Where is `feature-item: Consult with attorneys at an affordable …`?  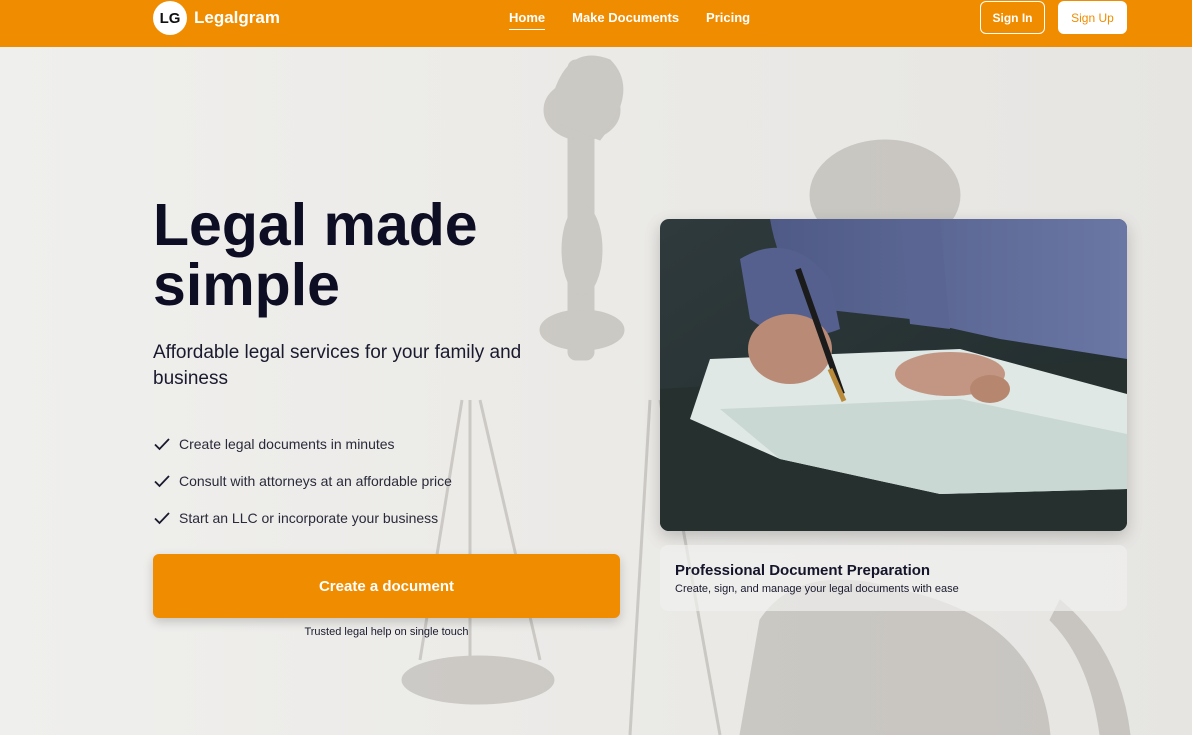
feature-item: Consult with attorneys at an affordable … is located at coordinates (302, 480).